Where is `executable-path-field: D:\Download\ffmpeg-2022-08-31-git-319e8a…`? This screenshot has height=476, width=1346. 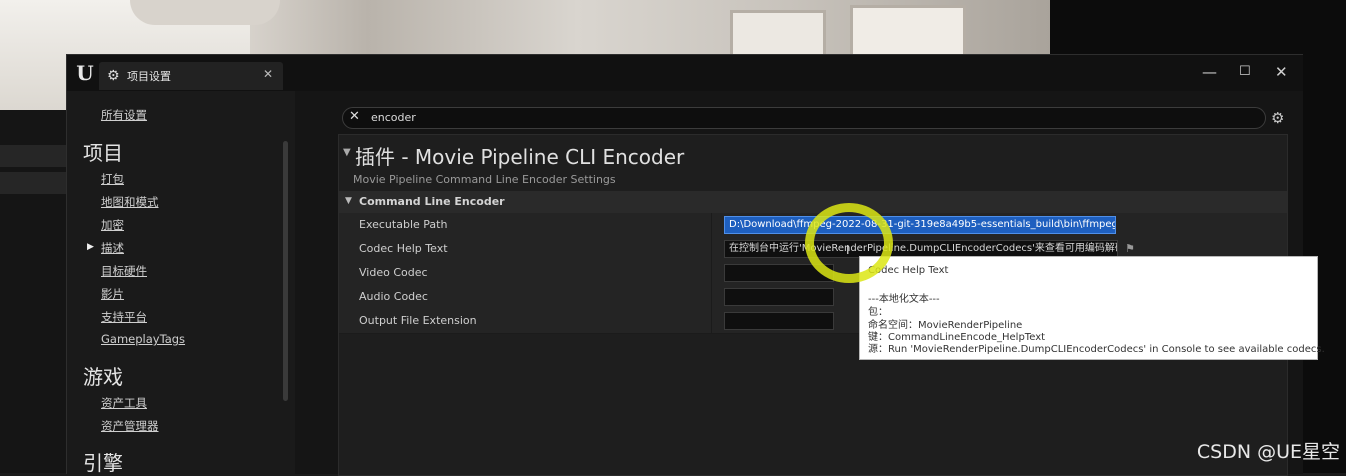
executable-path-field: D:\Download\ffmpeg-2022-08-31-git-319e8a… is located at coordinates (920, 225).